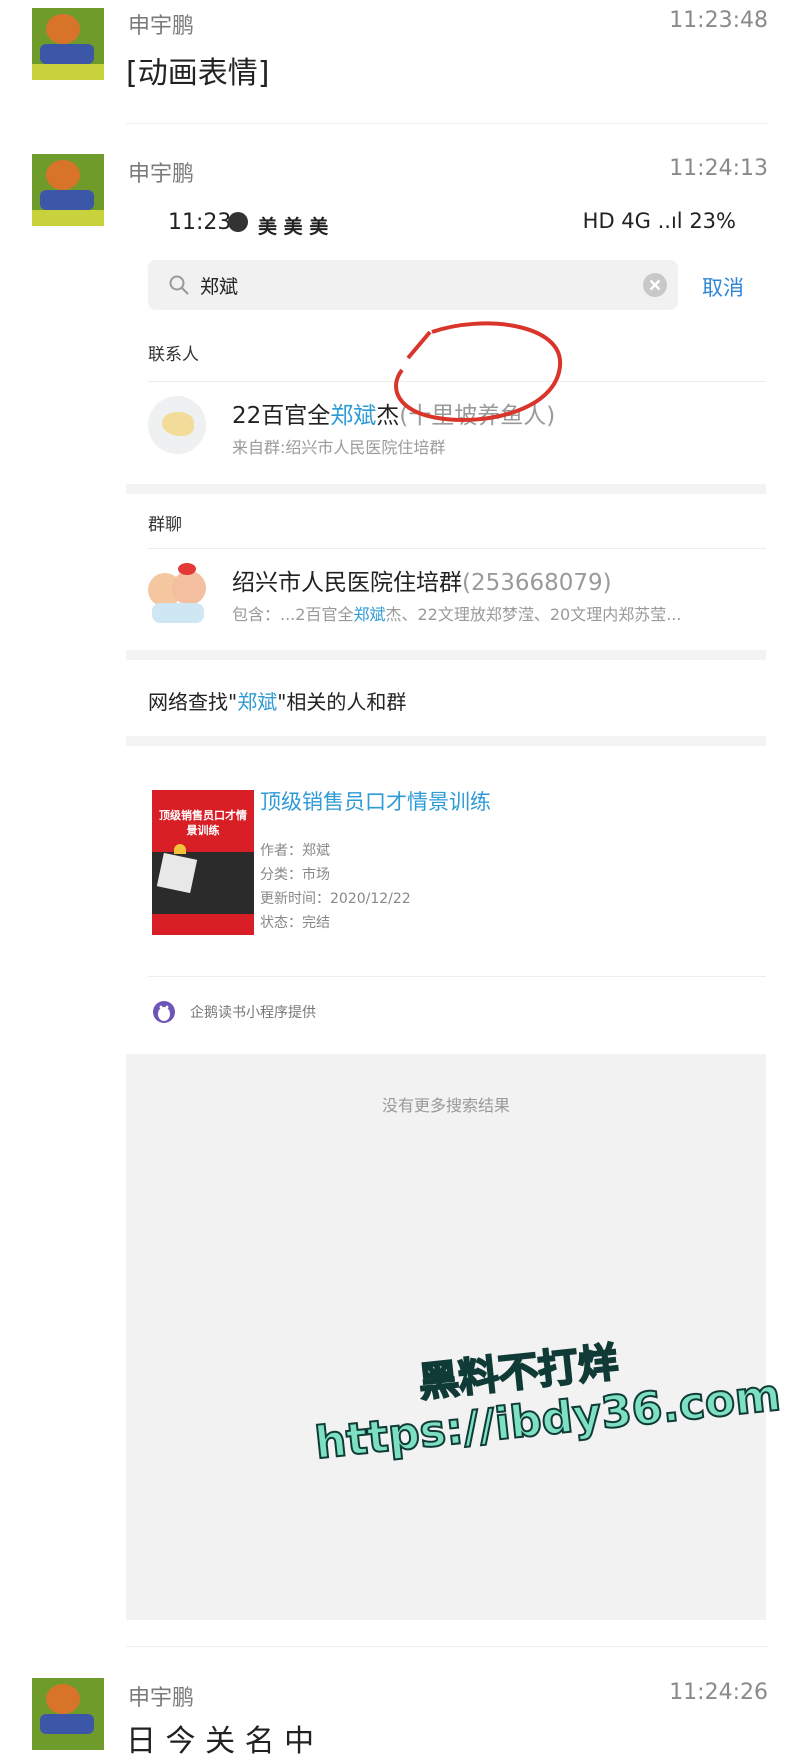 The width and height of the screenshot is (800, 1760). I want to click on book-cover: 顶级销售员口才情景训练, so click(203, 862).